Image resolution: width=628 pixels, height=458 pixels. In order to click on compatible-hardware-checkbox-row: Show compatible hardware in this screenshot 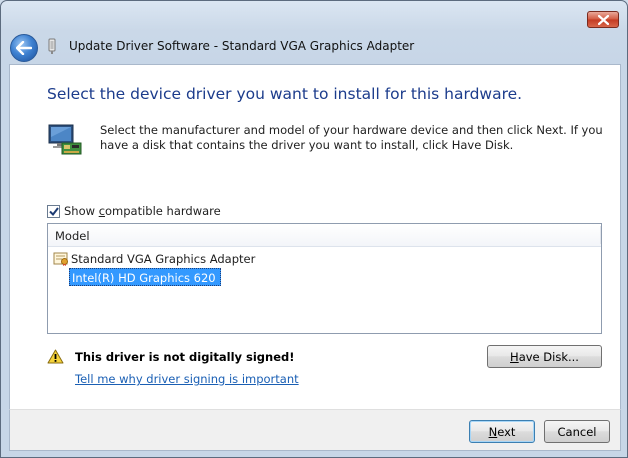, I will do `click(134, 211)`.